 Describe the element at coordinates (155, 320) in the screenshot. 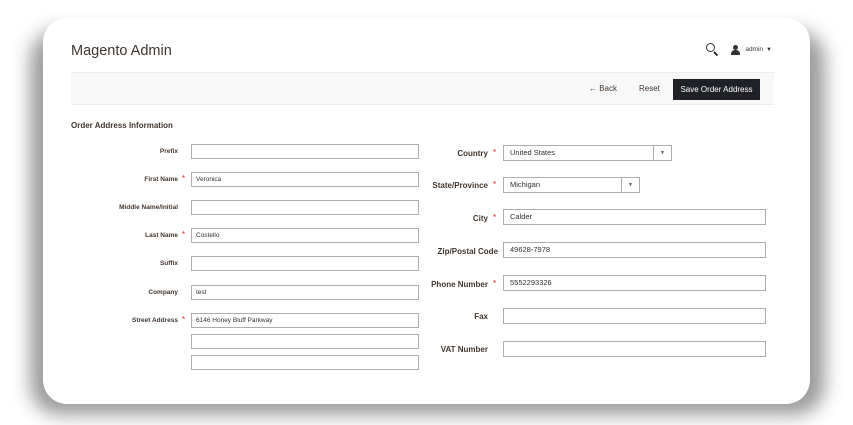

I see `street-address-label: Street Address` at that location.